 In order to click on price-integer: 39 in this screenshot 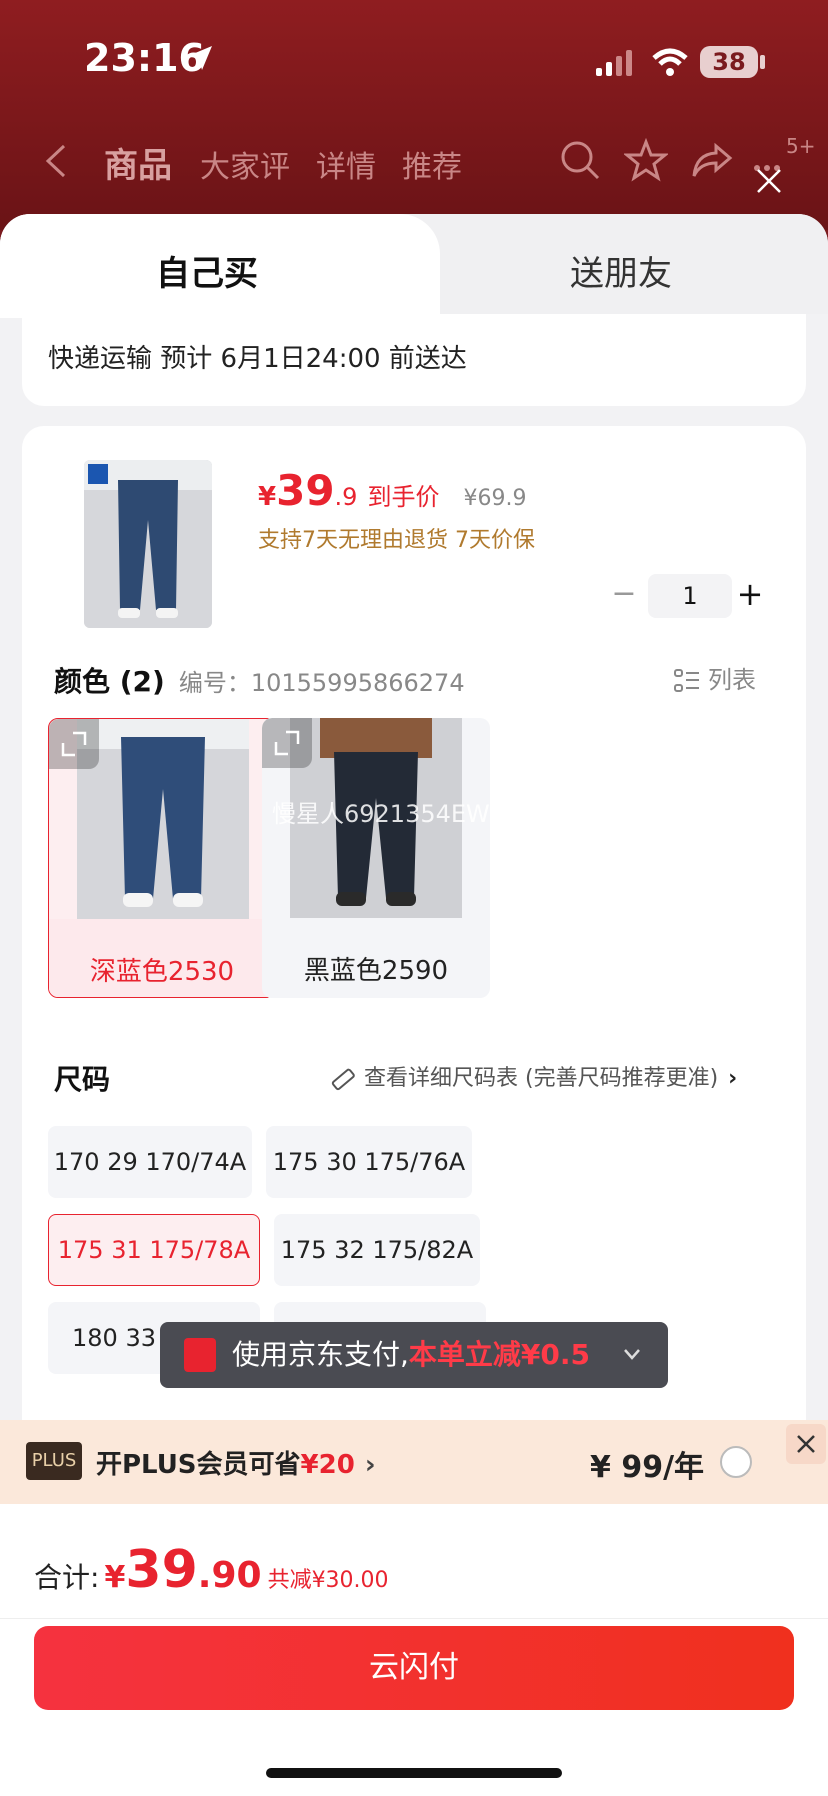, I will do `click(305, 490)`.